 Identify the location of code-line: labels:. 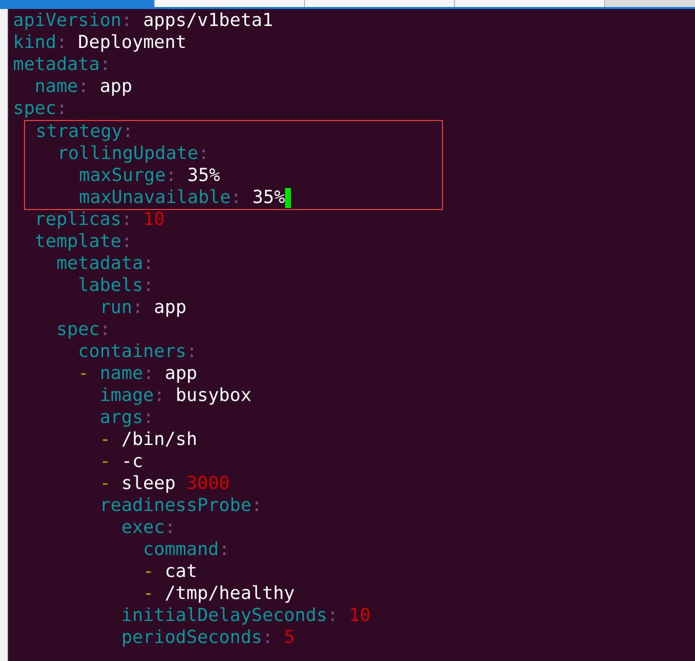
(116, 286).